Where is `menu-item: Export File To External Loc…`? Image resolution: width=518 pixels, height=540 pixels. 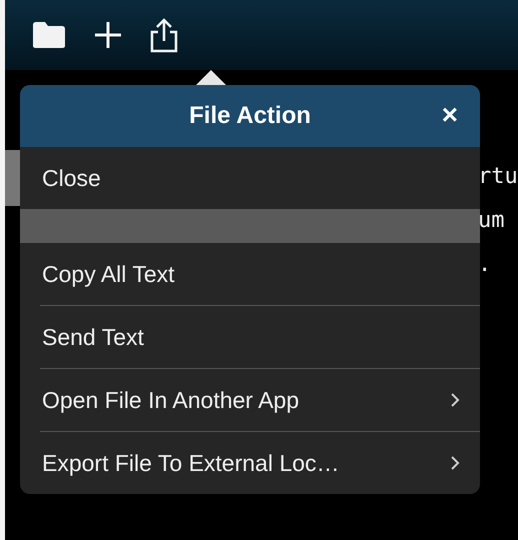 menu-item: Export File To External Loc… is located at coordinates (250, 463).